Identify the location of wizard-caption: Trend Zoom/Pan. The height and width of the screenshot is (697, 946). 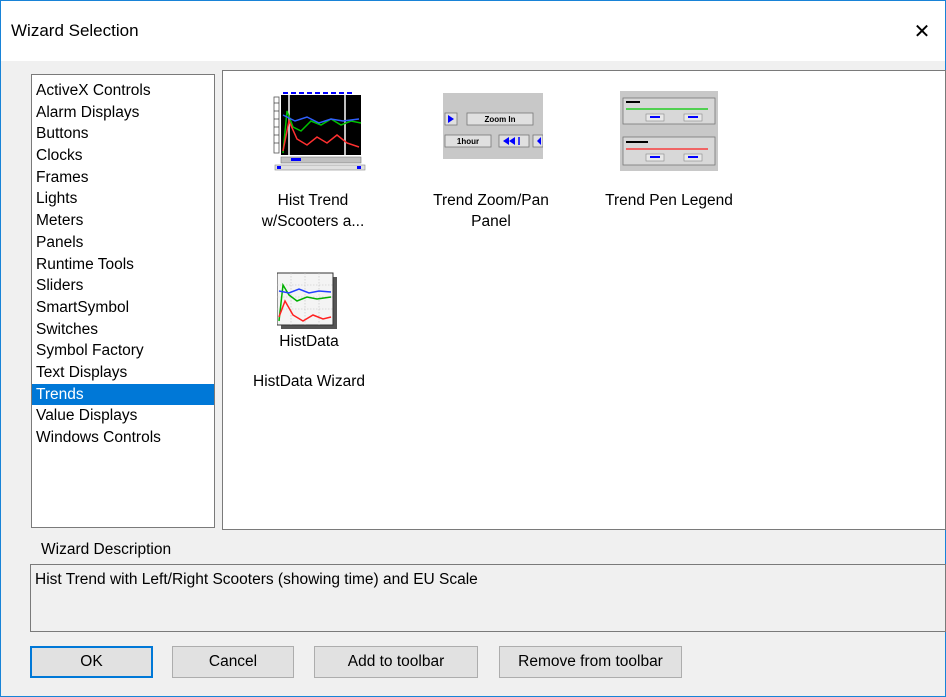
(491, 200).